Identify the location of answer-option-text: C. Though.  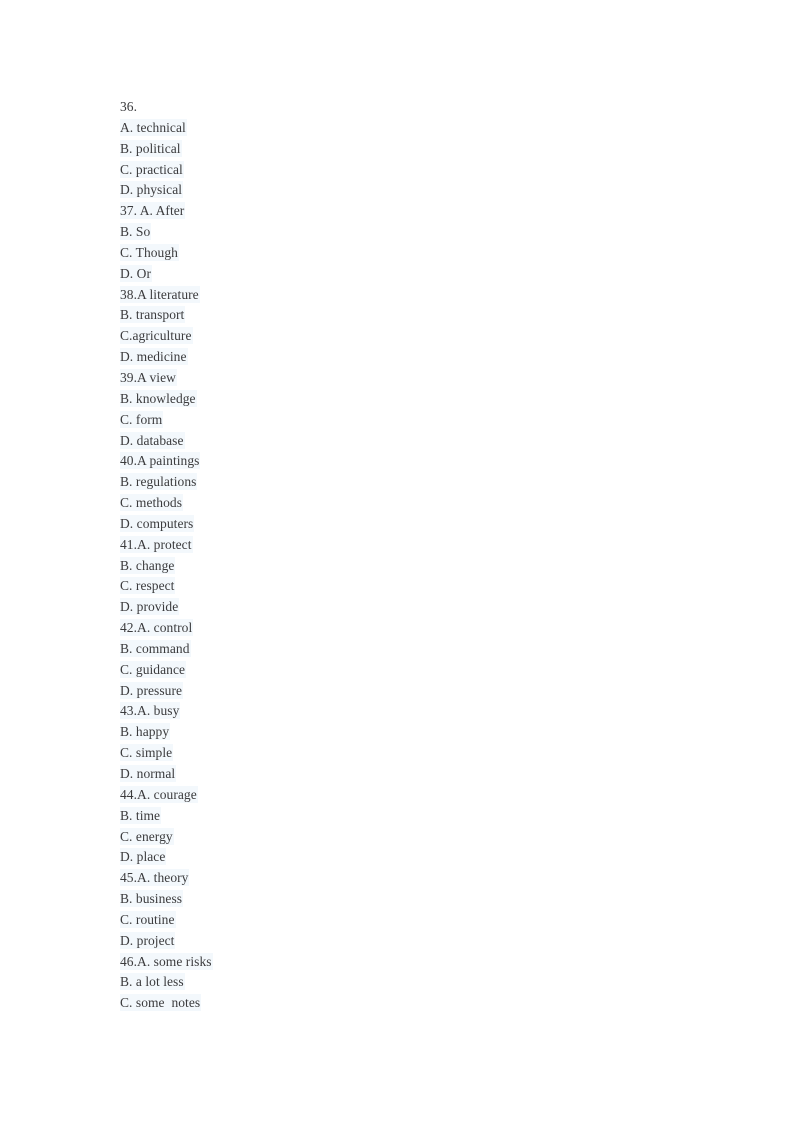
(149, 252).